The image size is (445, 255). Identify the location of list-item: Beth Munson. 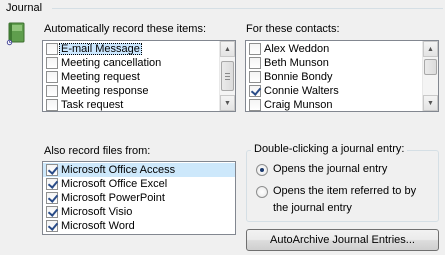
(333, 63).